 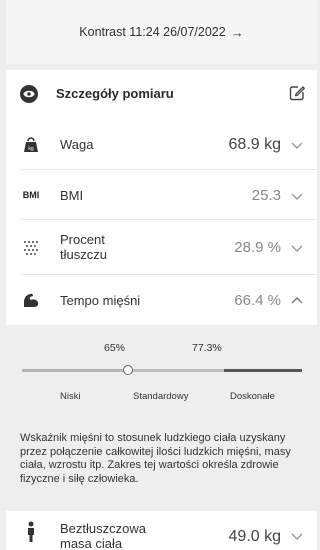 What do you see at coordinates (252, 396) in the screenshot?
I see `zone-label-excellent: Doskonałe` at bounding box center [252, 396].